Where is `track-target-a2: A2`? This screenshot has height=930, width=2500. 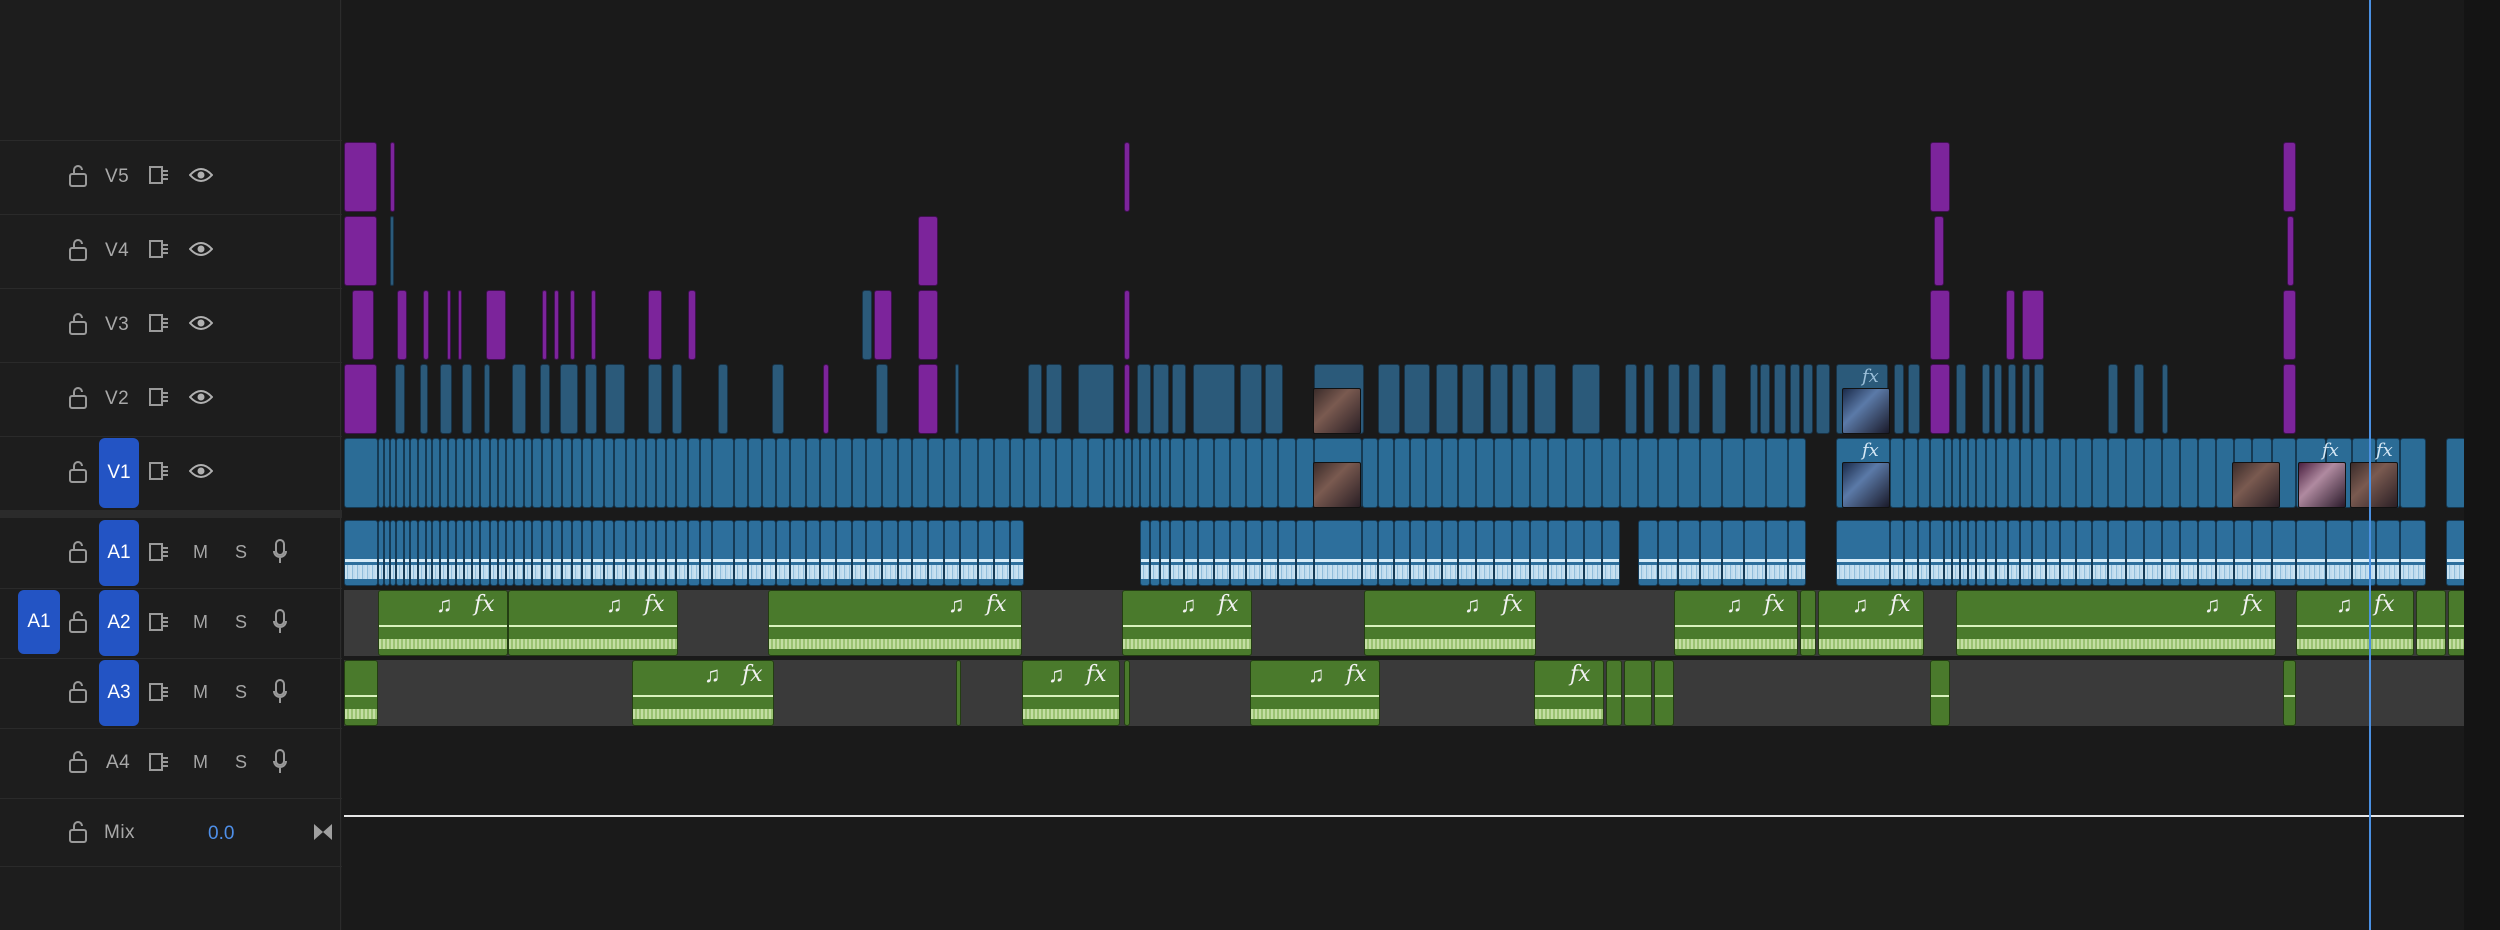
track-target-a2: A2 is located at coordinates (119, 623).